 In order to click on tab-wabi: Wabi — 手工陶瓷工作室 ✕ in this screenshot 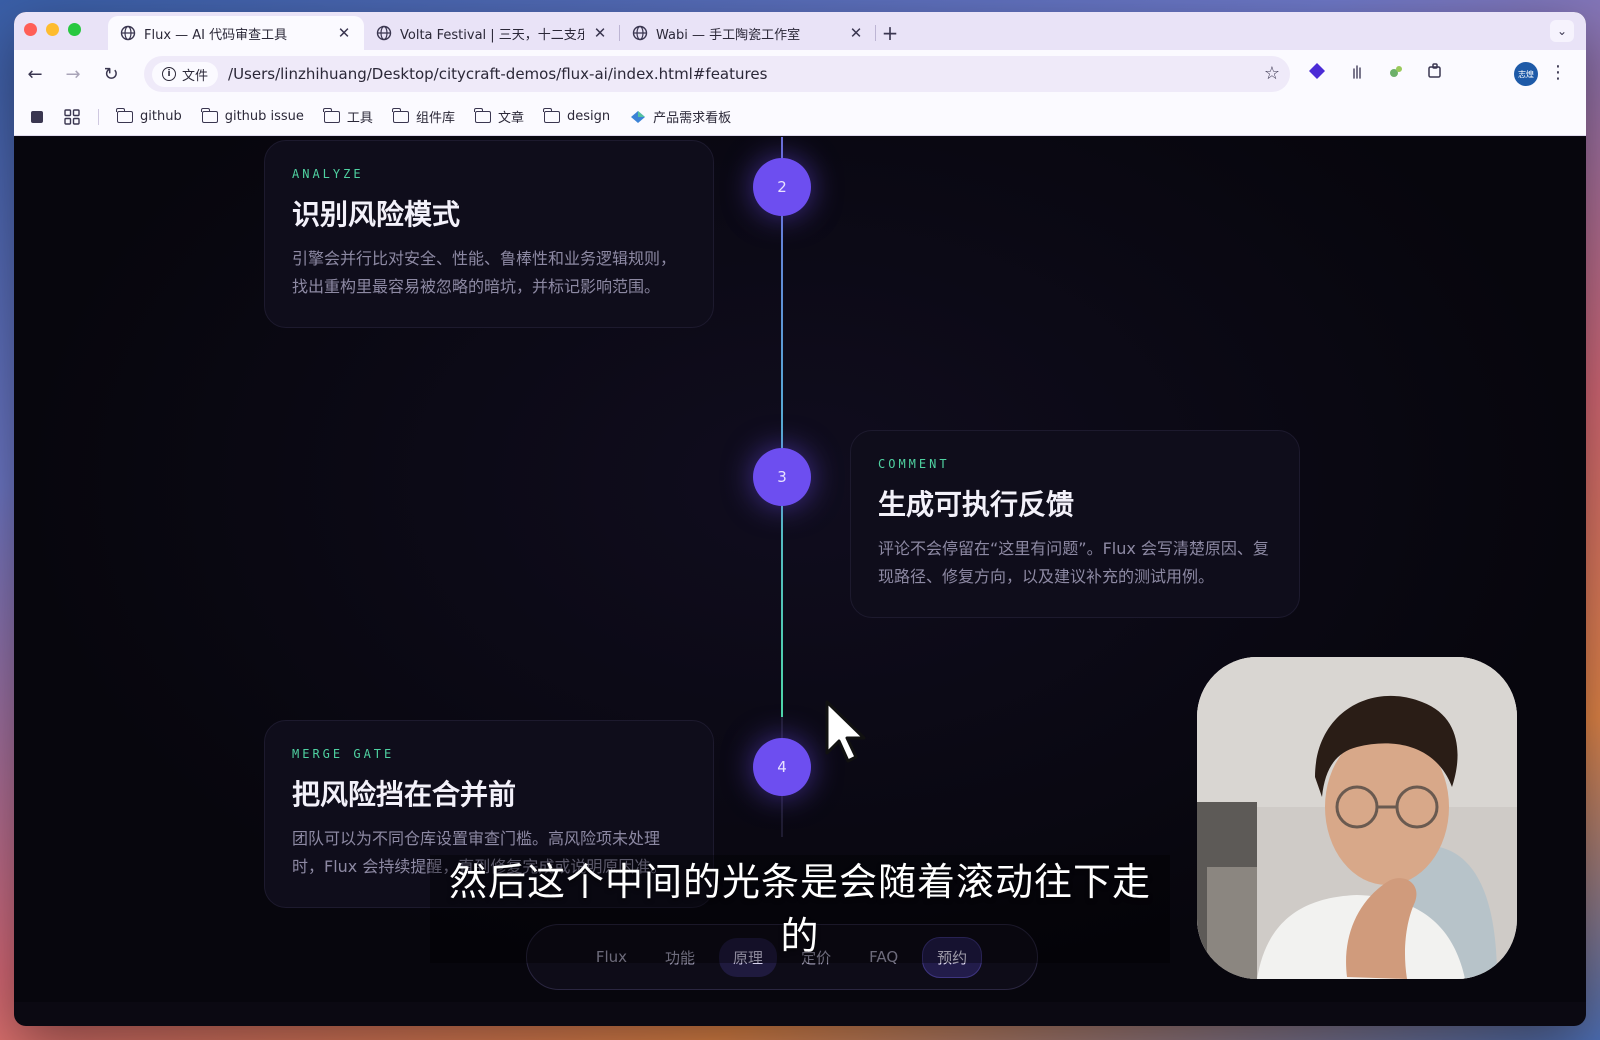, I will do `click(748, 33)`.